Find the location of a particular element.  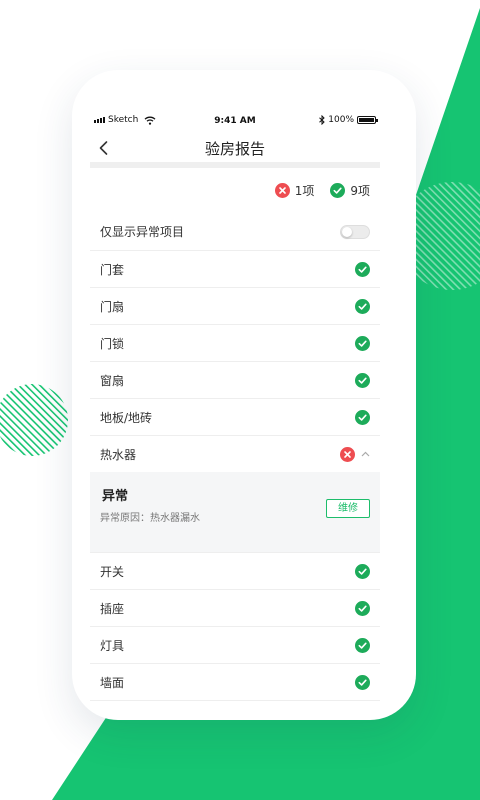

normal-count: 9项 is located at coordinates (360, 191).